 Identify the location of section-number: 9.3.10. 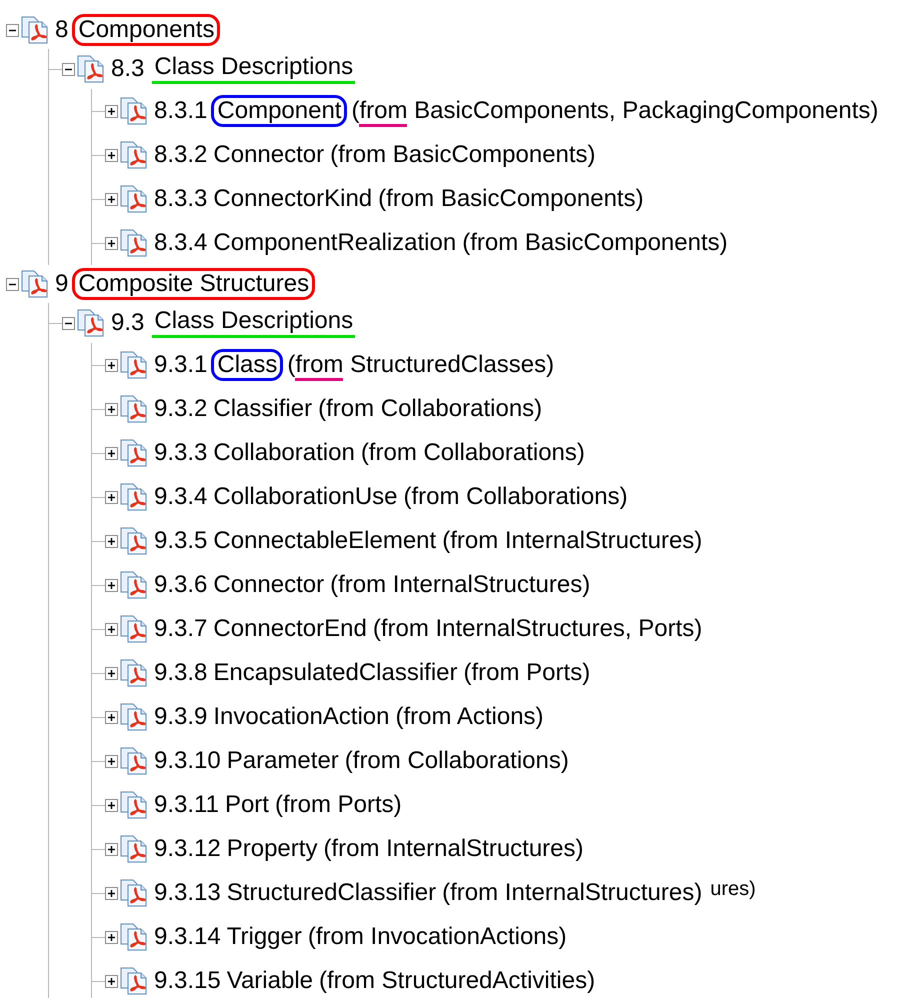
(187, 761).